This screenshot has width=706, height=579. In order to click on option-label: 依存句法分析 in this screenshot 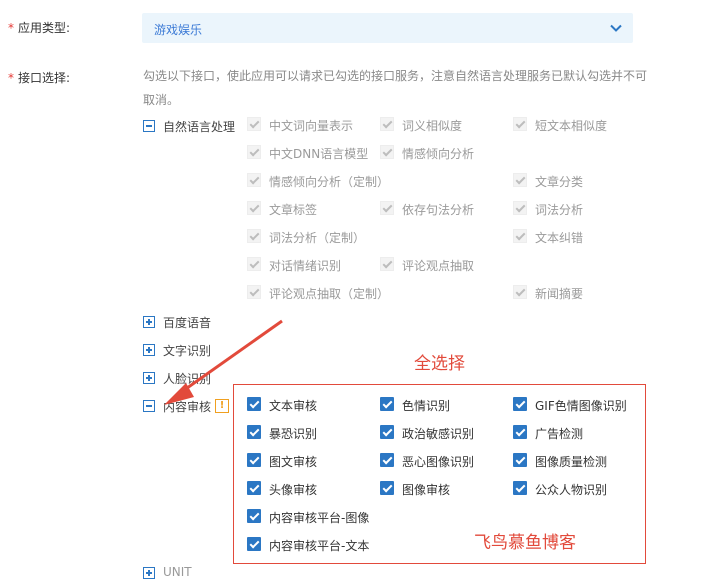, I will do `click(438, 210)`.